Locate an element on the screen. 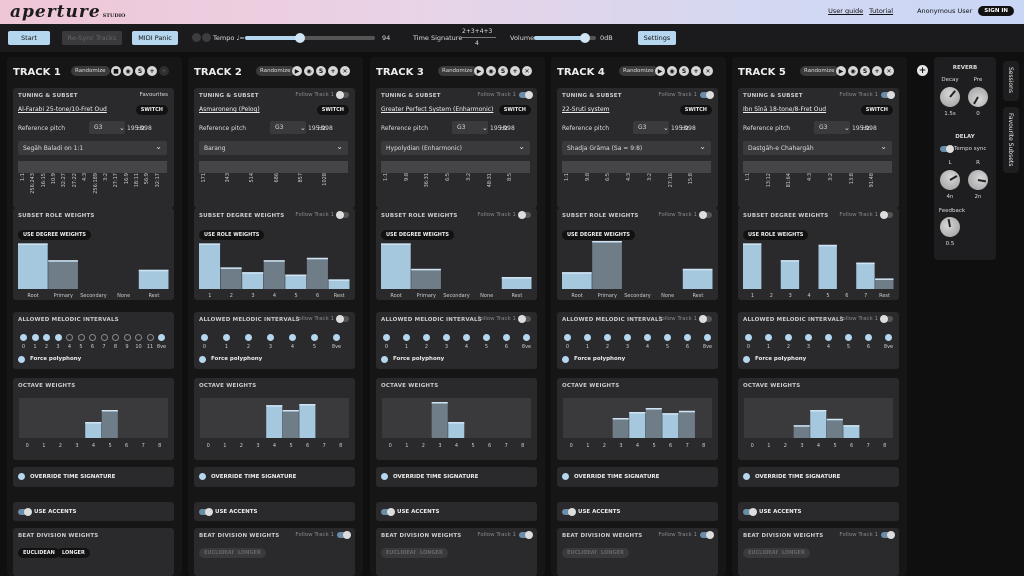  time-signature-bottom: 4 is located at coordinates (477, 43).